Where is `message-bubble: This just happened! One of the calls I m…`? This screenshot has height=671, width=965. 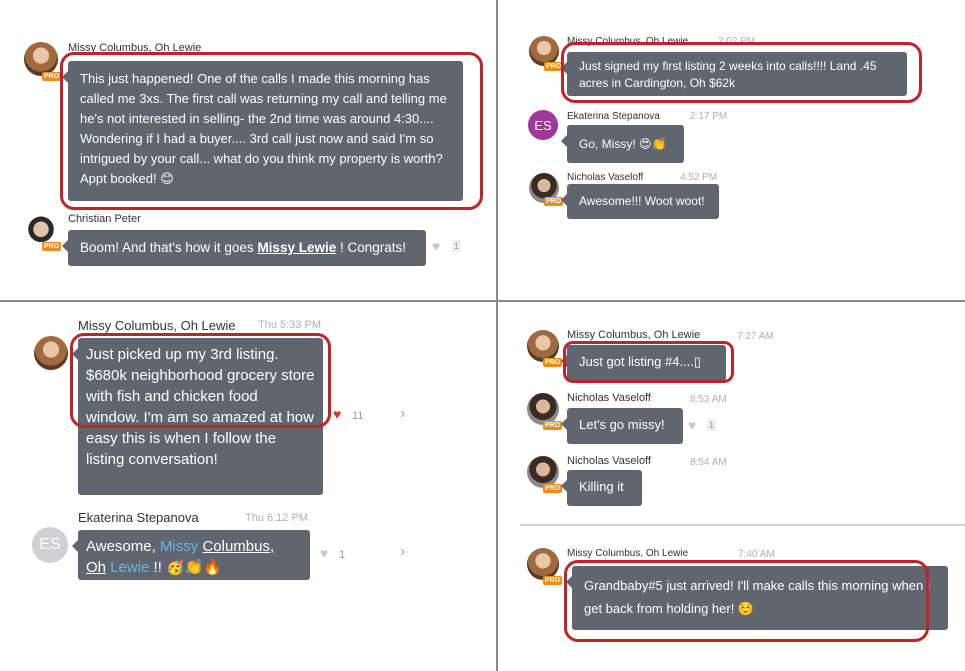 message-bubble: This just happened! One of the calls I m… is located at coordinates (262, 131).